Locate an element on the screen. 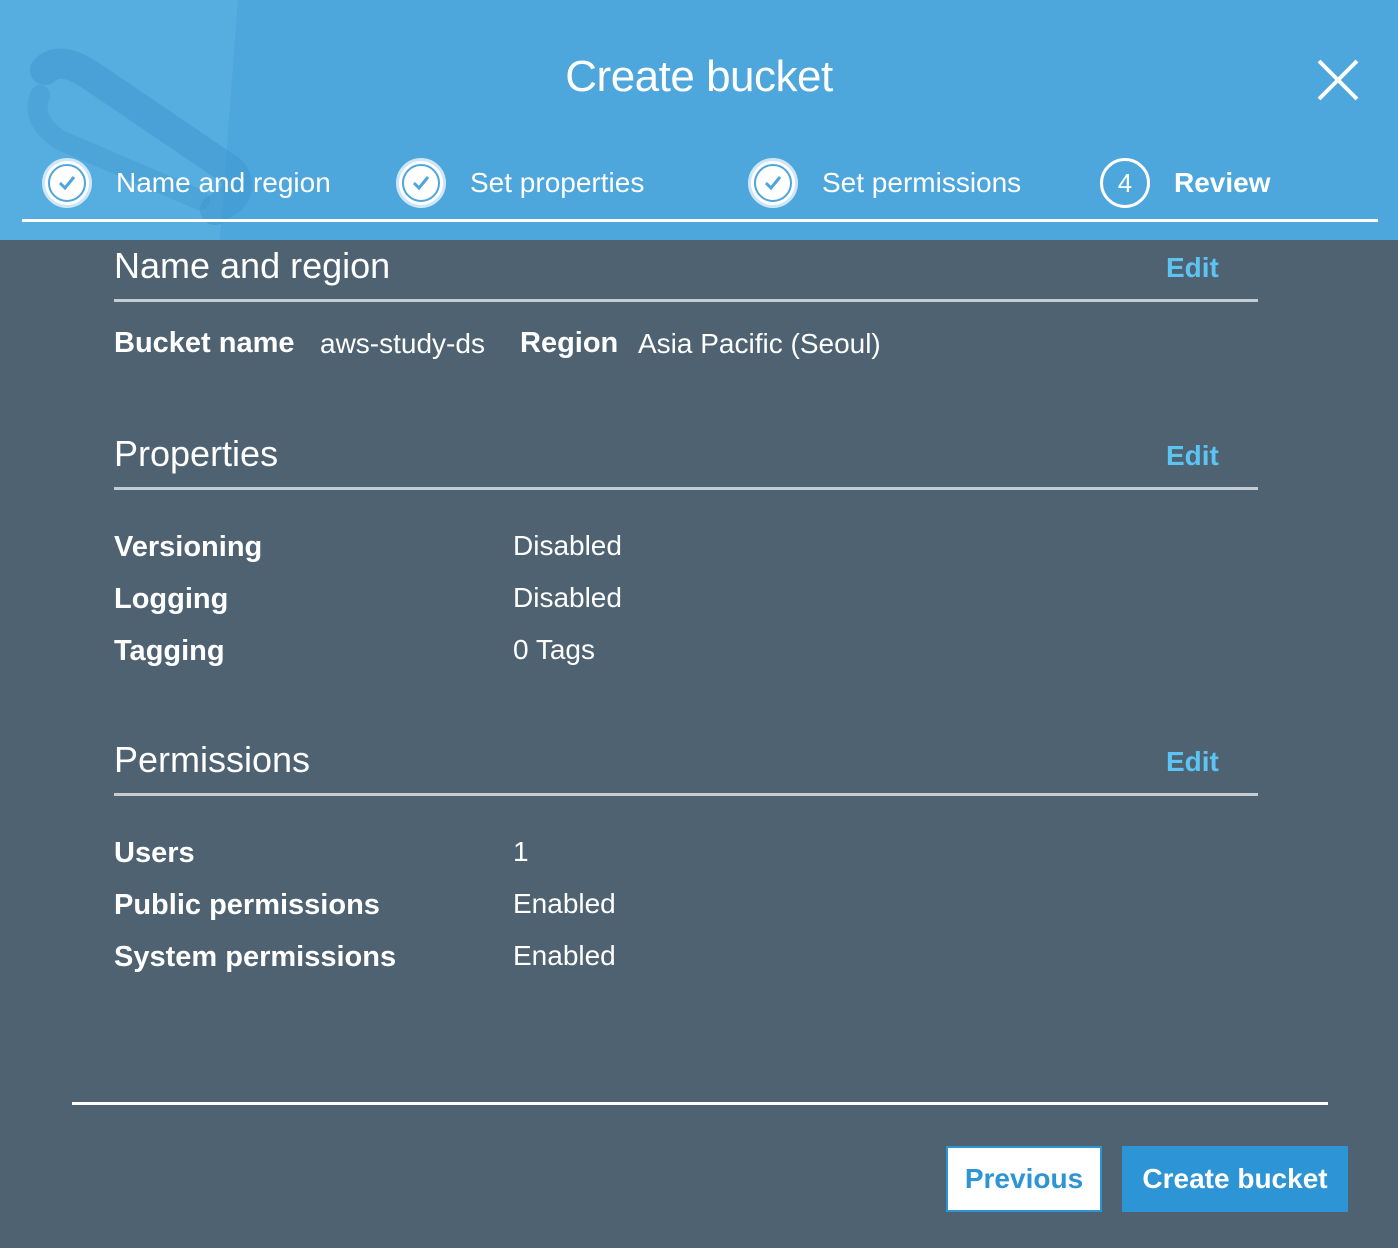 The image size is (1398, 1248). step-number: 4 is located at coordinates (1125, 183).